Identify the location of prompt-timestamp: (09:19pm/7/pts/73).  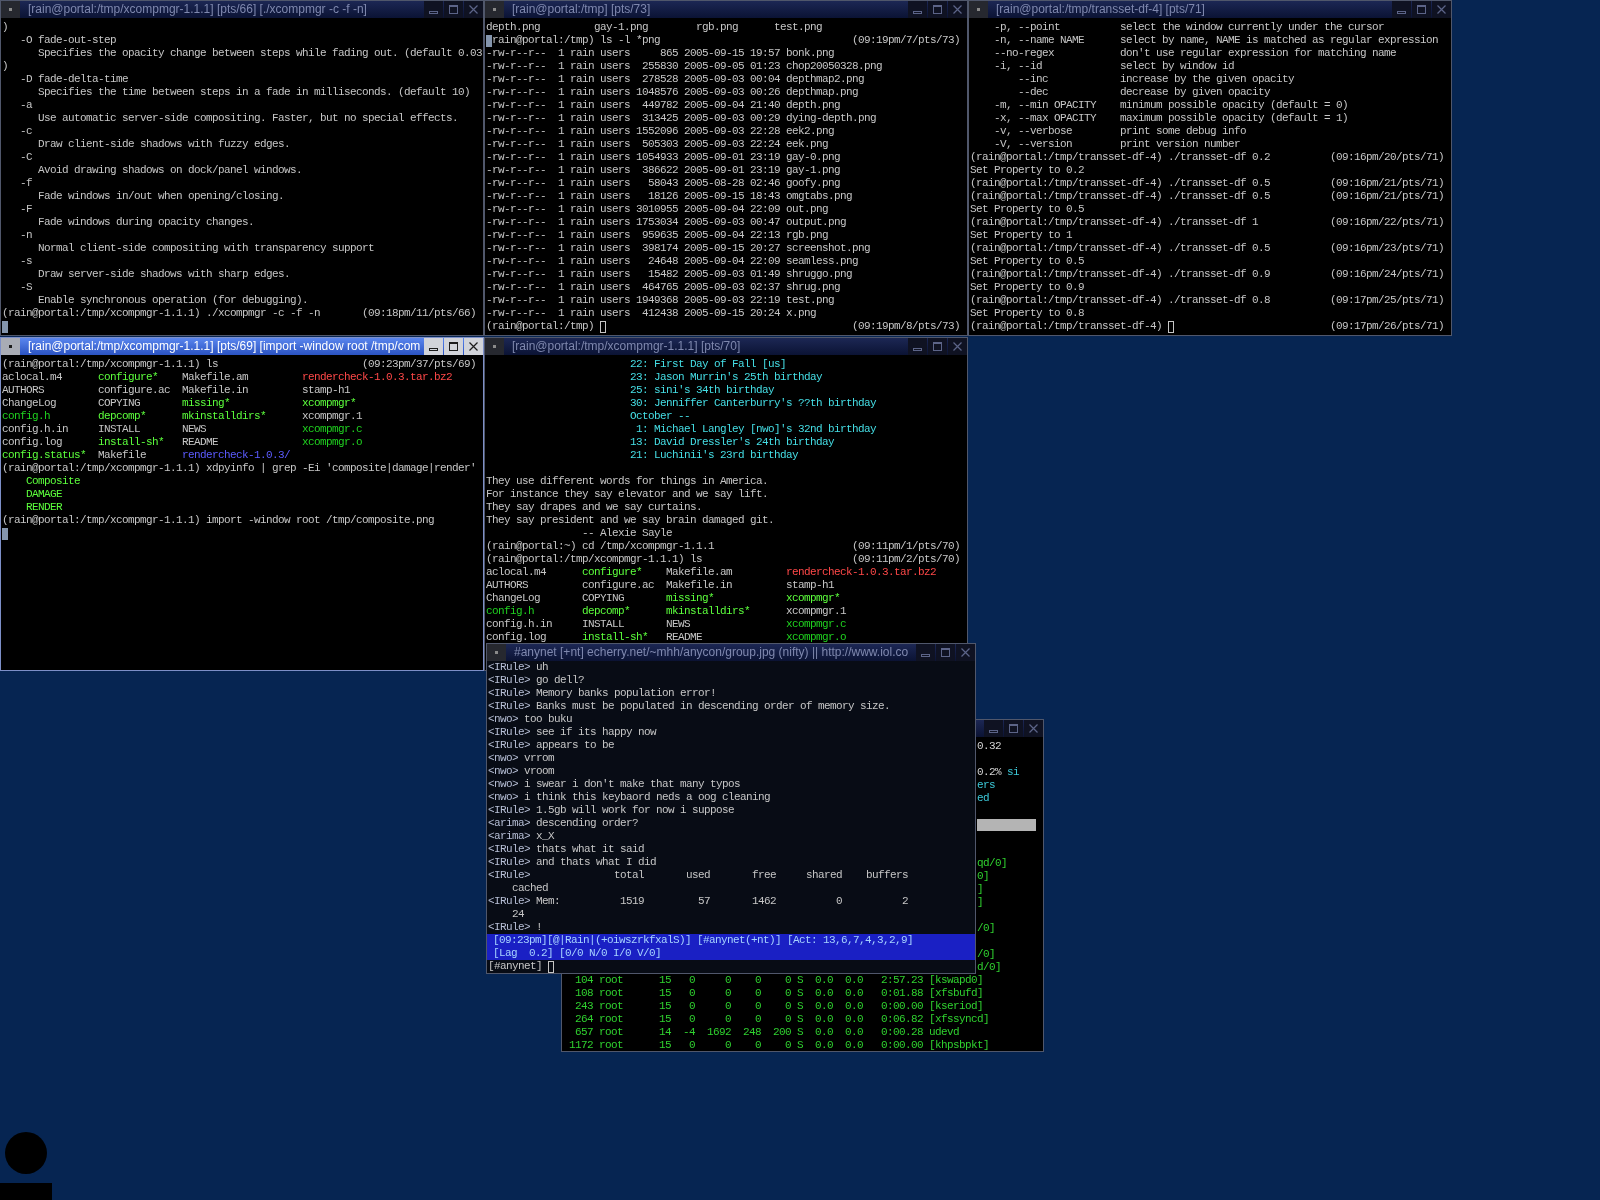
(905, 40).